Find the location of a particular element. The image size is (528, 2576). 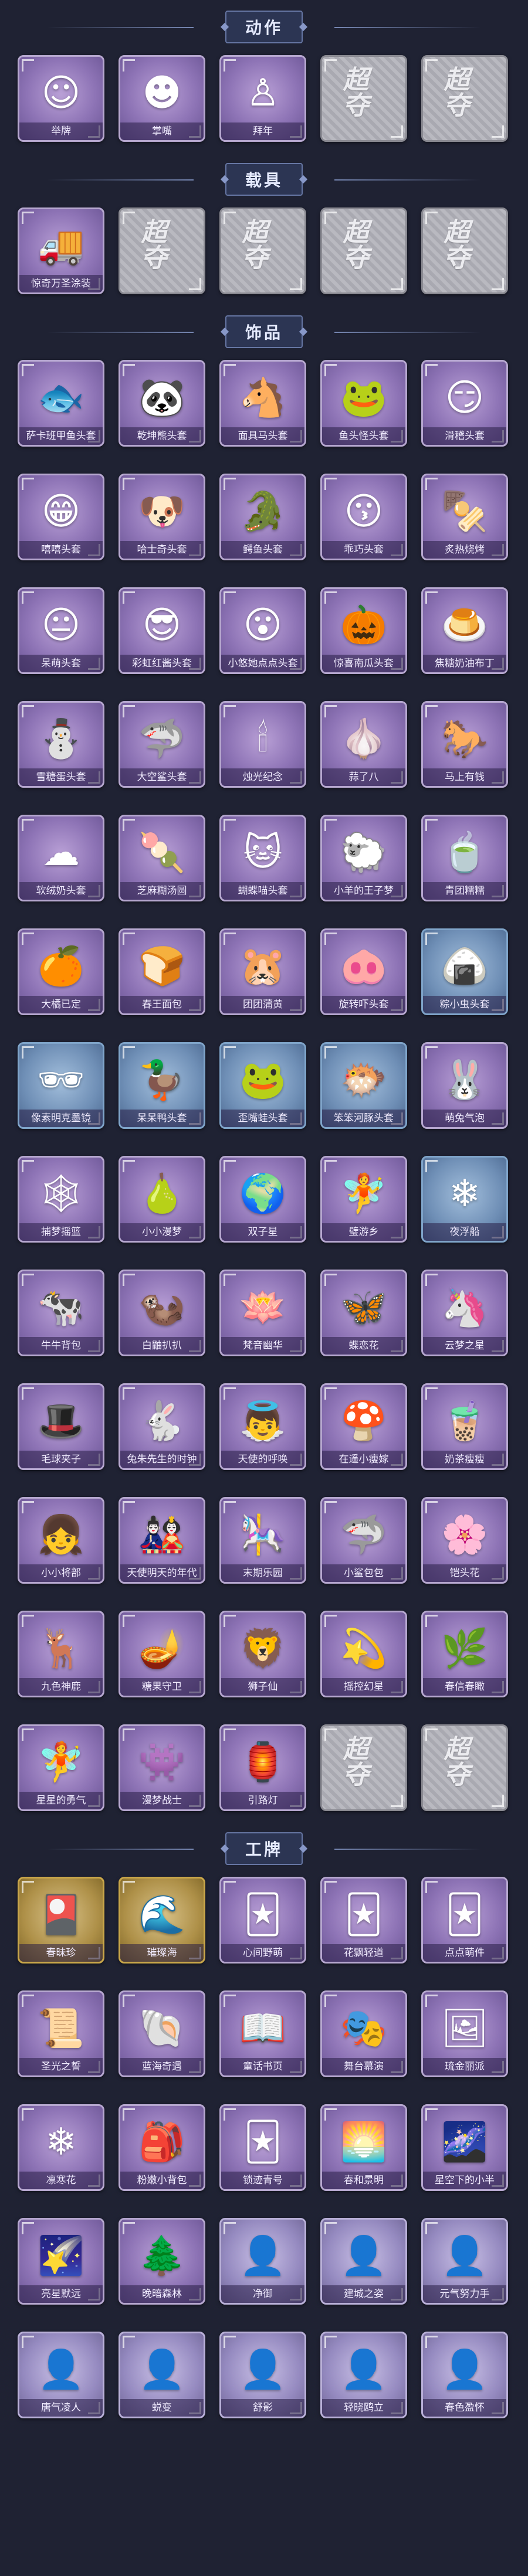

item-card: 🍄 在遥小瘦嫁 is located at coordinates (363, 1426).